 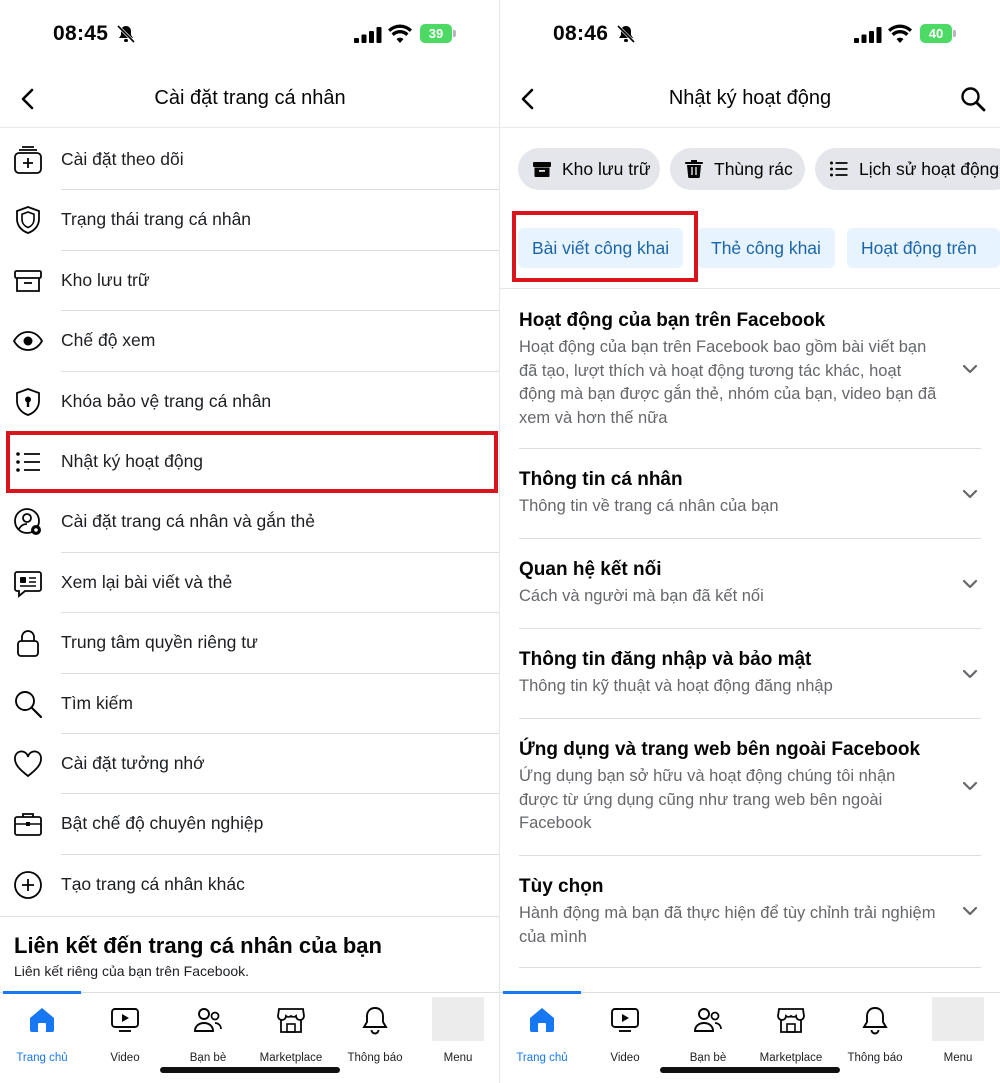 I want to click on lock-icon, so click(x=28, y=644).